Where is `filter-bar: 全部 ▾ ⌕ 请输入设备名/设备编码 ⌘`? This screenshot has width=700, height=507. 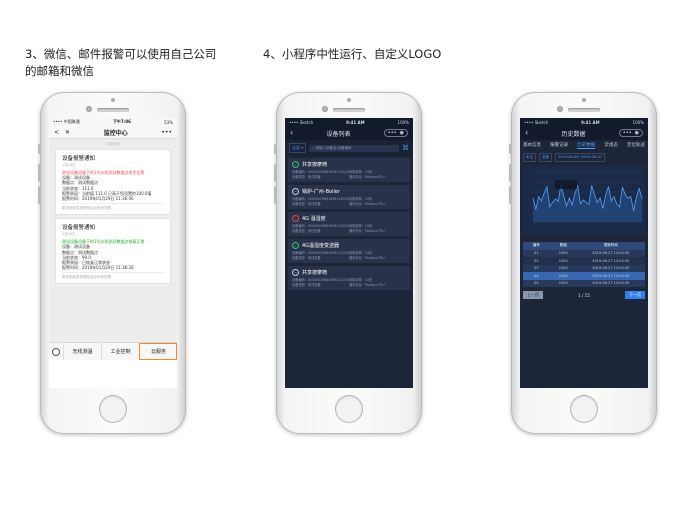
filter-bar: 全部 ▾ ⌕ 请输入设备名/设备编码 ⌘ is located at coordinates (349, 148).